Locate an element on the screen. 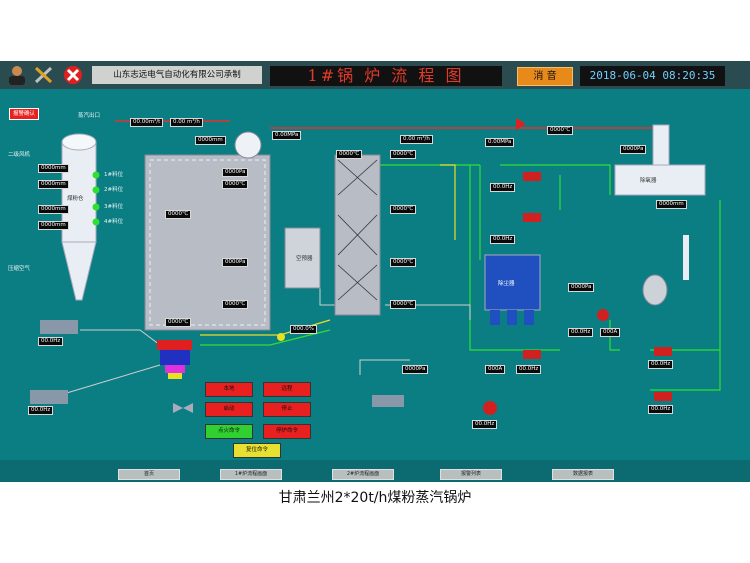 The width and height of the screenshot is (750, 563). primary-fan-hz-value: 00.0Hz is located at coordinates (41, 410).